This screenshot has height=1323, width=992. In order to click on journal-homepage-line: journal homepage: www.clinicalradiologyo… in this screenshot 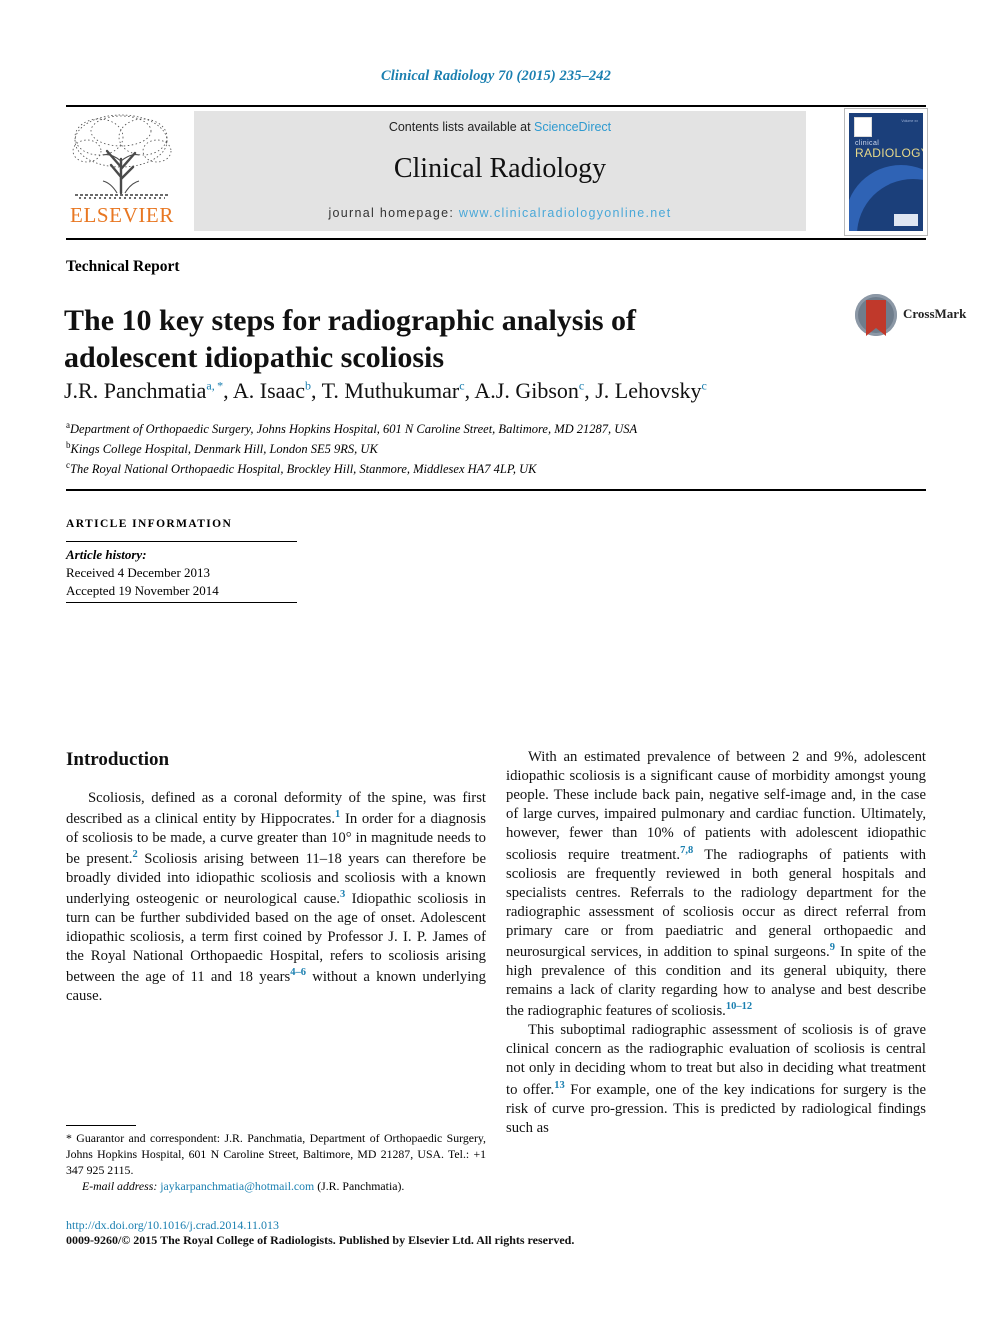, I will do `click(500, 213)`.